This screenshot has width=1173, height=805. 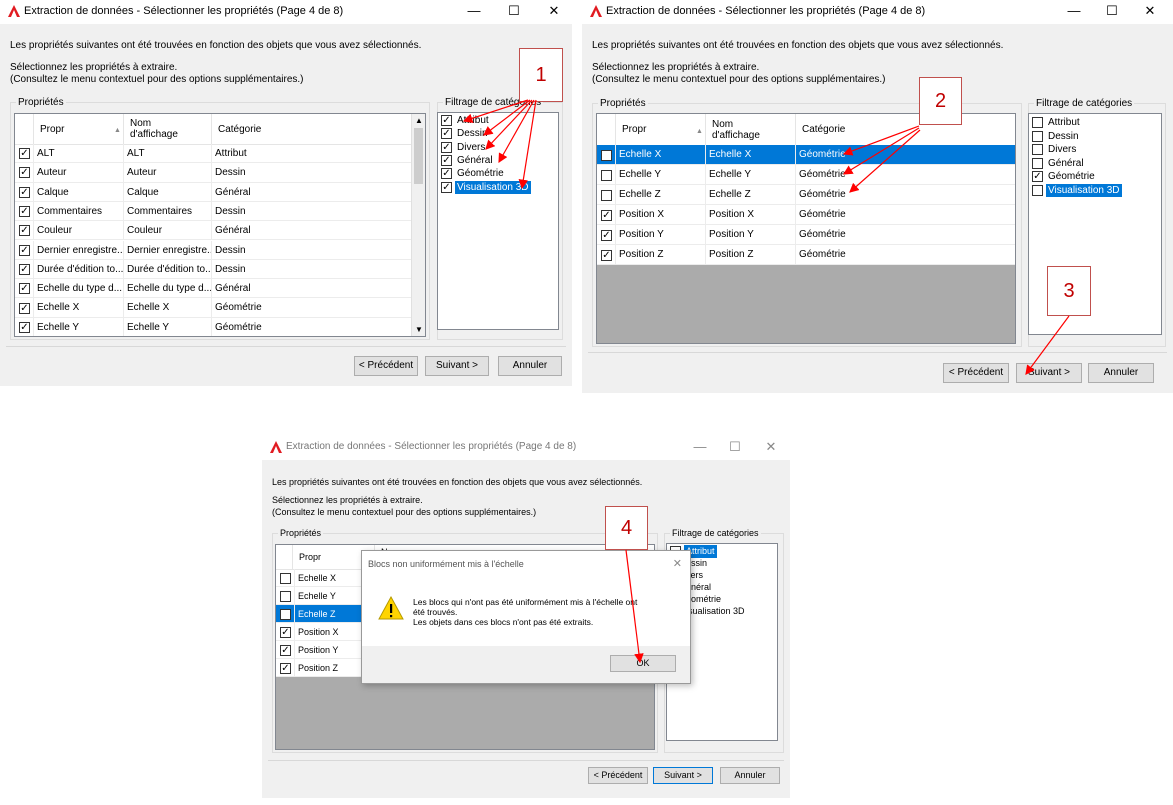 What do you see at coordinates (806, 215) in the screenshot?
I see `table-row: ✓ Position X Position X Géométrie` at bounding box center [806, 215].